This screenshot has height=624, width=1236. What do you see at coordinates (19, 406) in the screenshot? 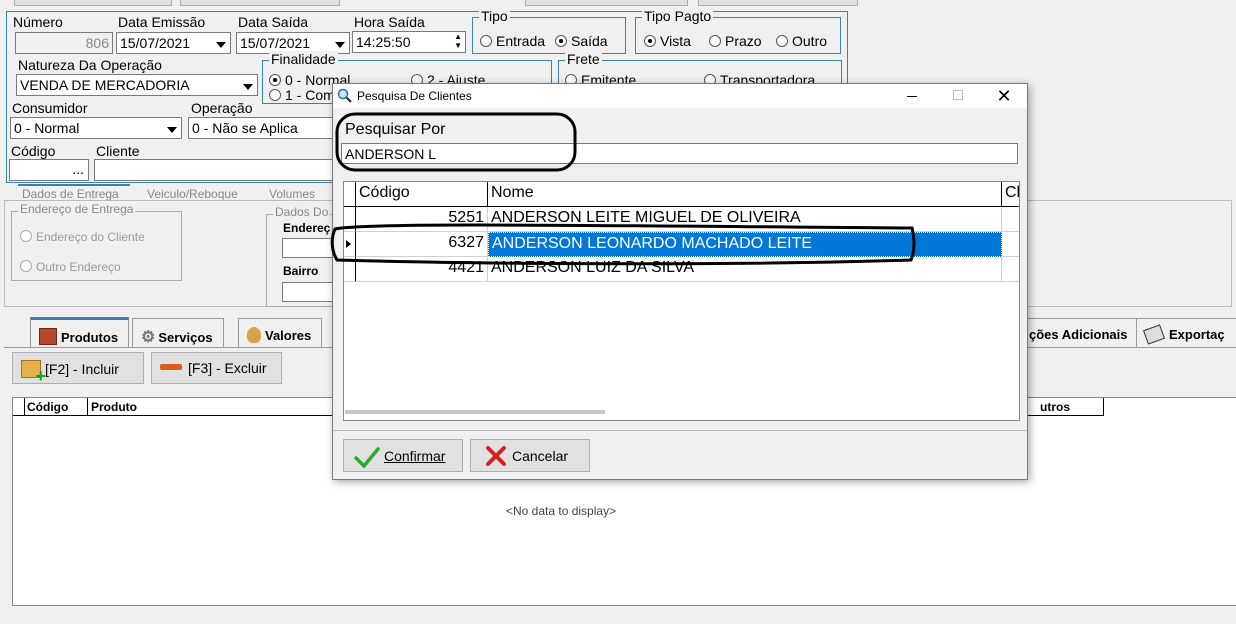
I see `grid-indicator-col` at bounding box center [19, 406].